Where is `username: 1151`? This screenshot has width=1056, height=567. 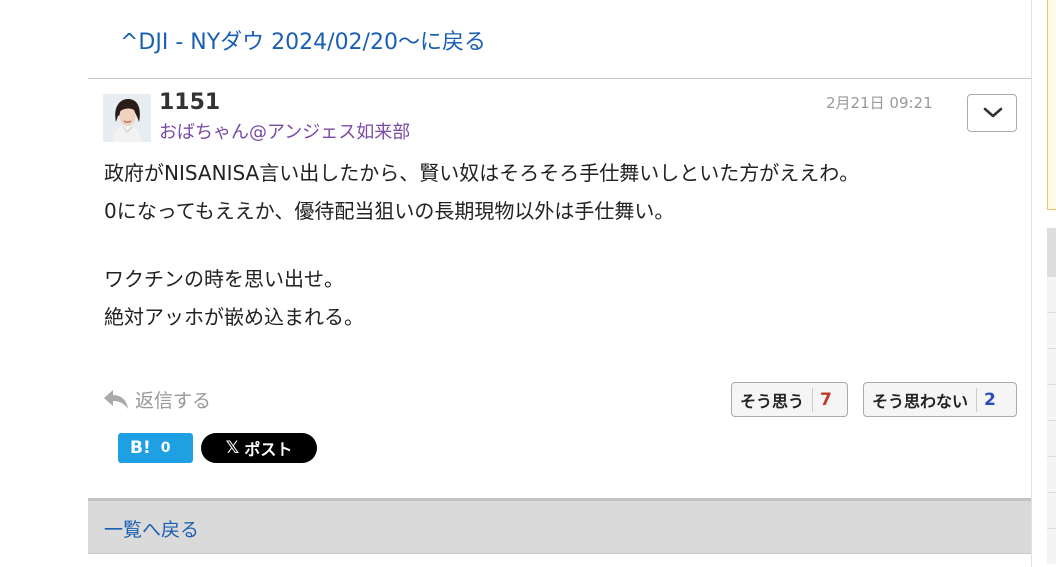
username: 1151 is located at coordinates (189, 102).